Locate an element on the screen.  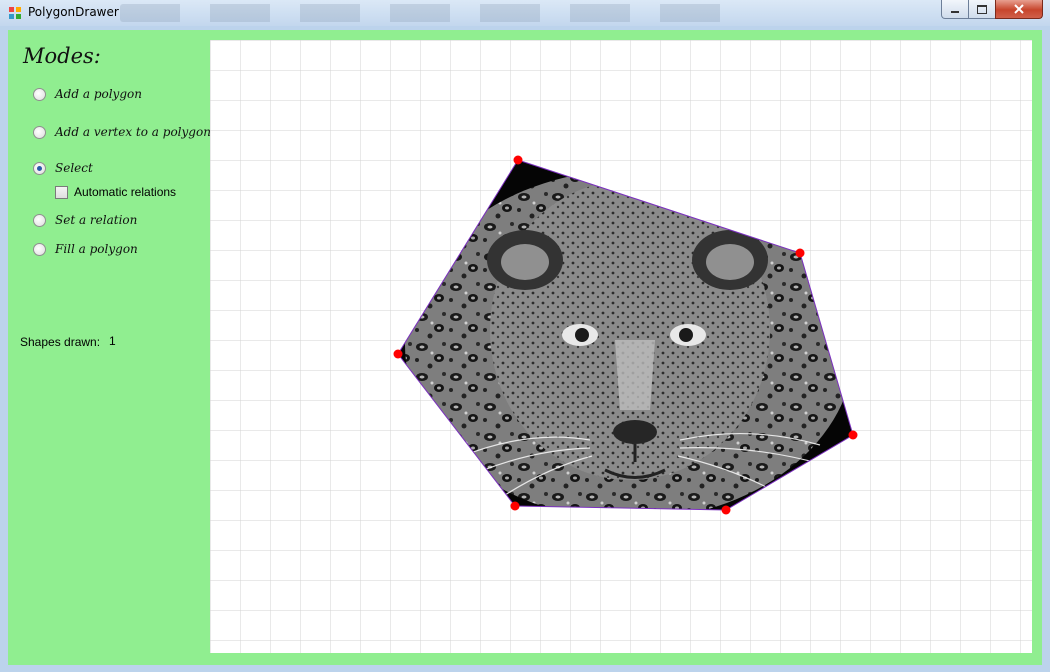
mode-set-relation-option: Set a relation is located at coordinates (85, 220).